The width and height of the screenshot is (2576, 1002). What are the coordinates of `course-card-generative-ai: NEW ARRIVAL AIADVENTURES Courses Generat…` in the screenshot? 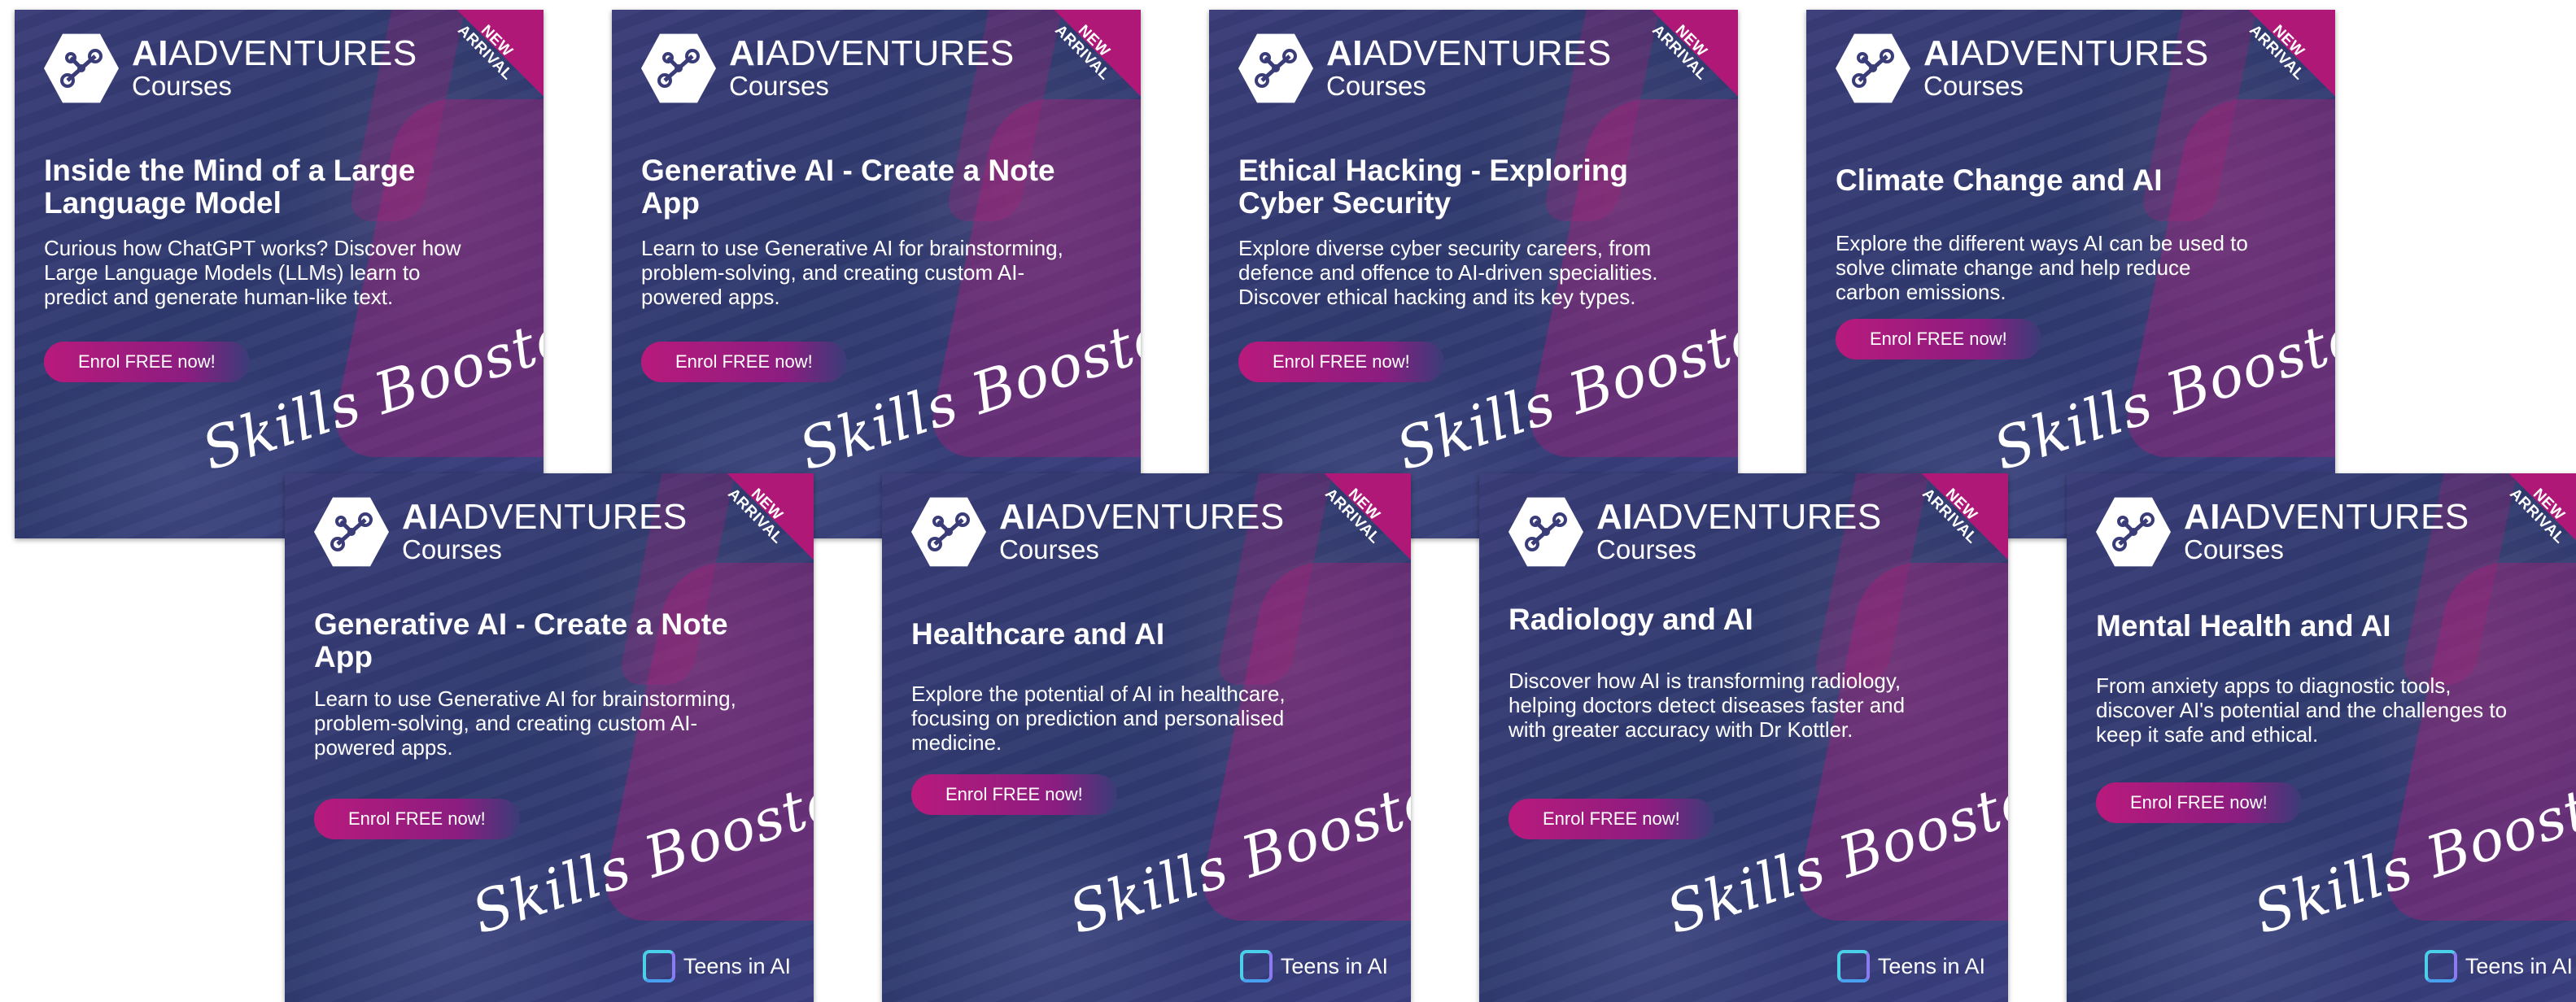 It's located at (876, 274).